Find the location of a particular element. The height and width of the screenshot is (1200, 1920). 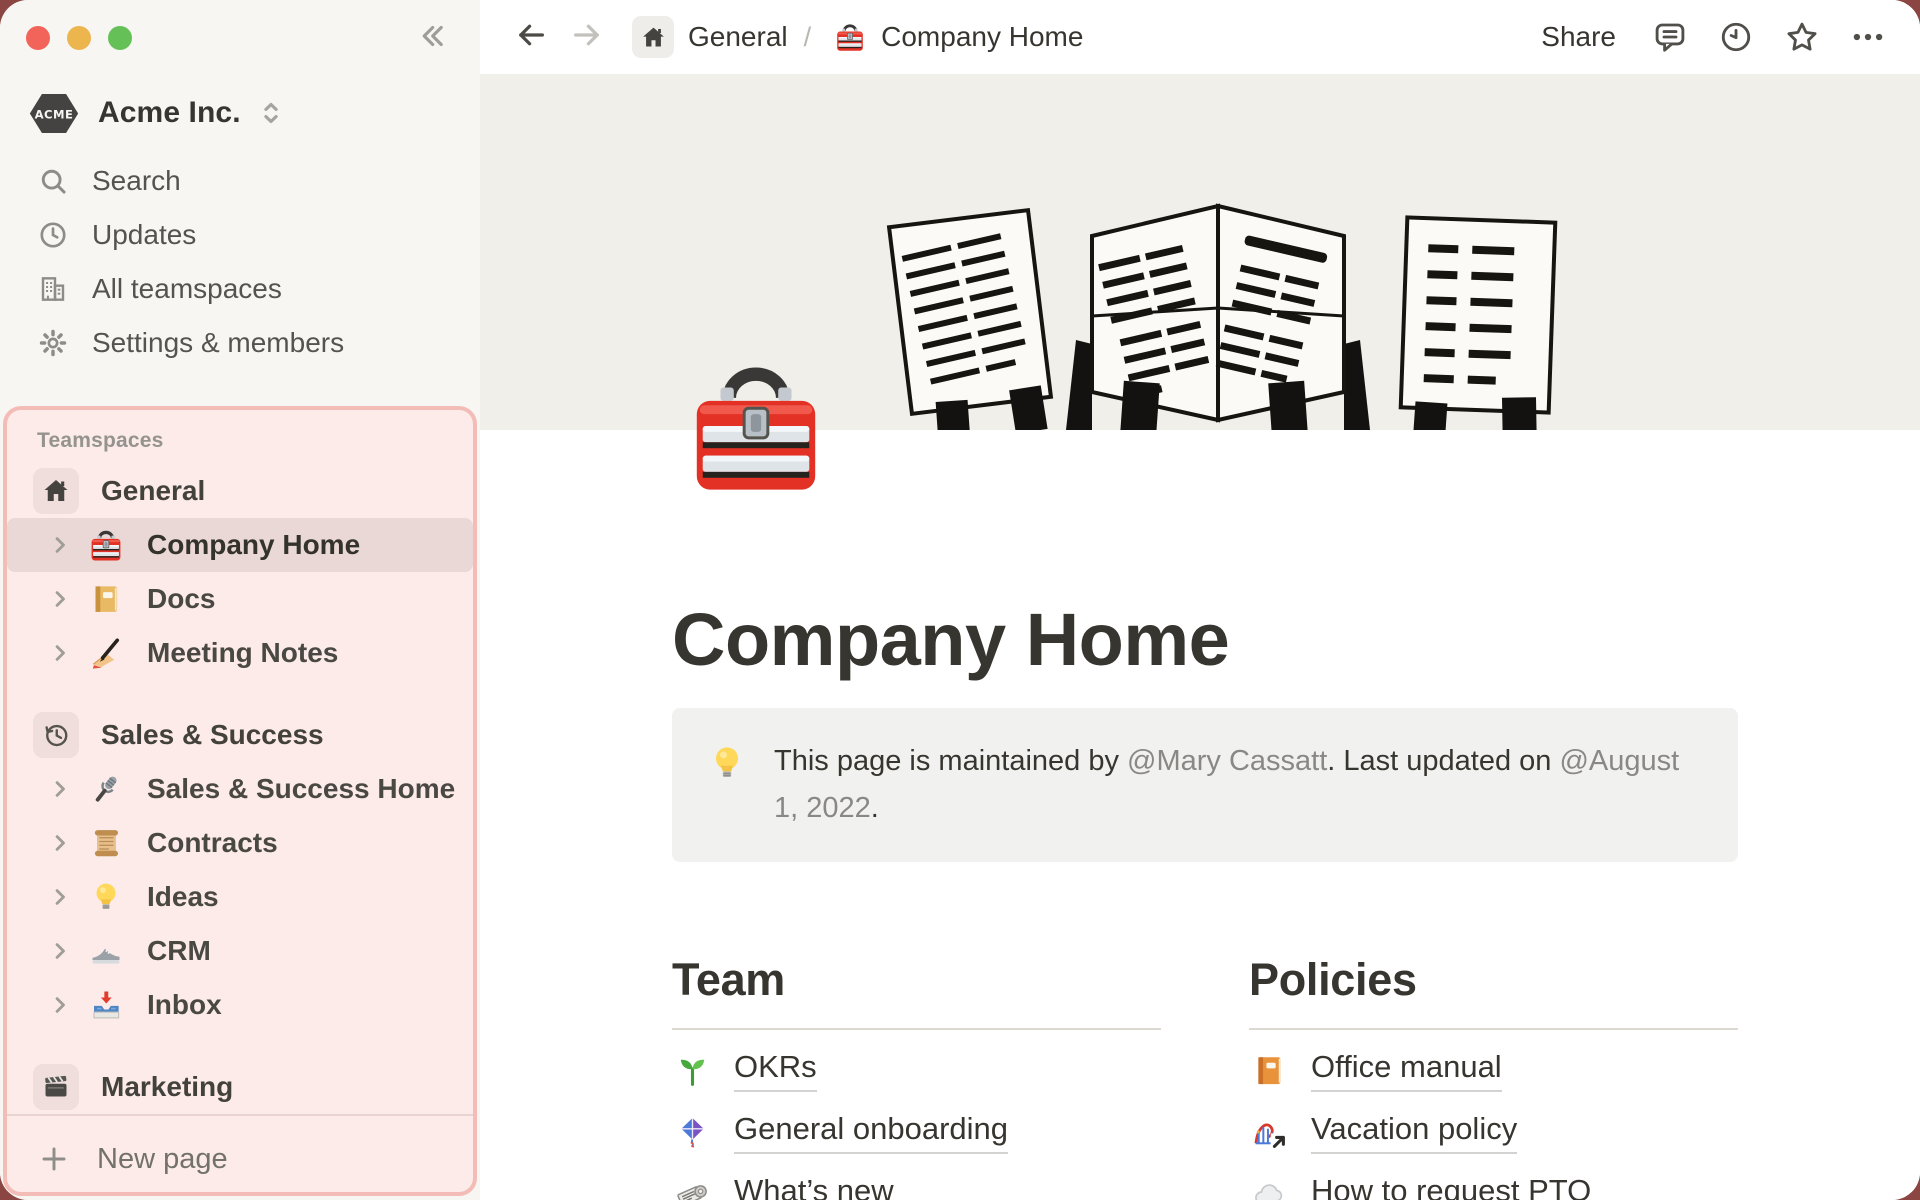

sidebar-item-meeting-notes: Meeting Notes is located at coordinates (240, 653).